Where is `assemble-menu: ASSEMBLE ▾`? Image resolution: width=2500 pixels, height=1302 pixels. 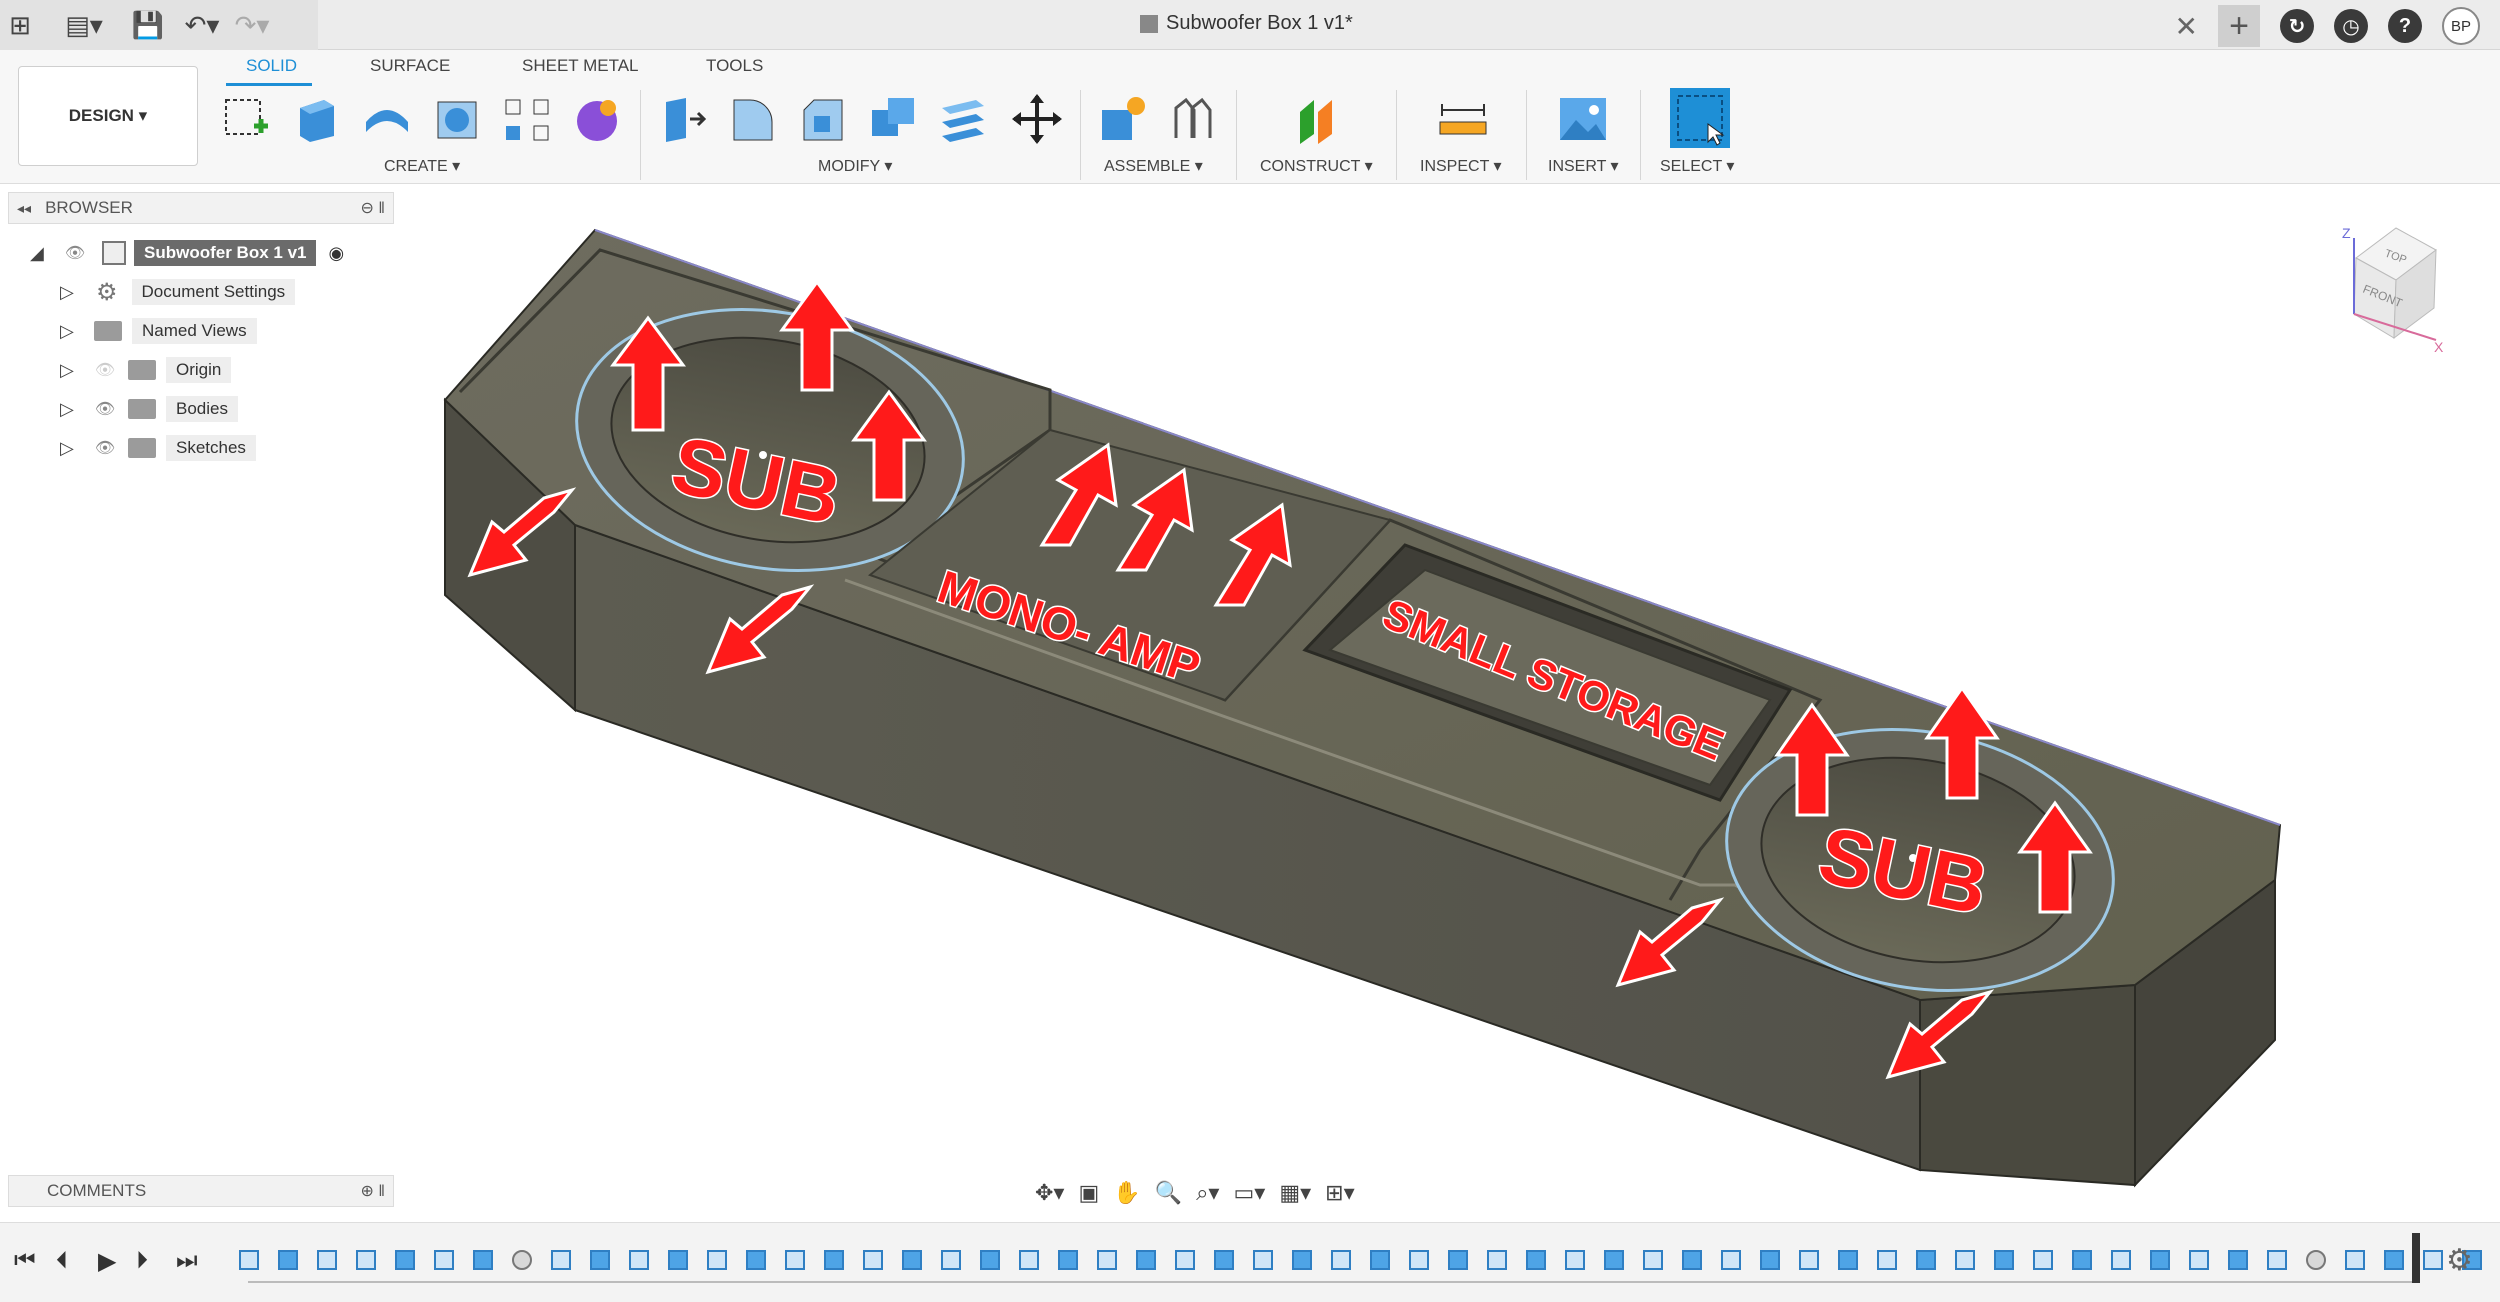
assemble-menu: ASSEMBLE ▾ is located at coordinates (1153, 166).